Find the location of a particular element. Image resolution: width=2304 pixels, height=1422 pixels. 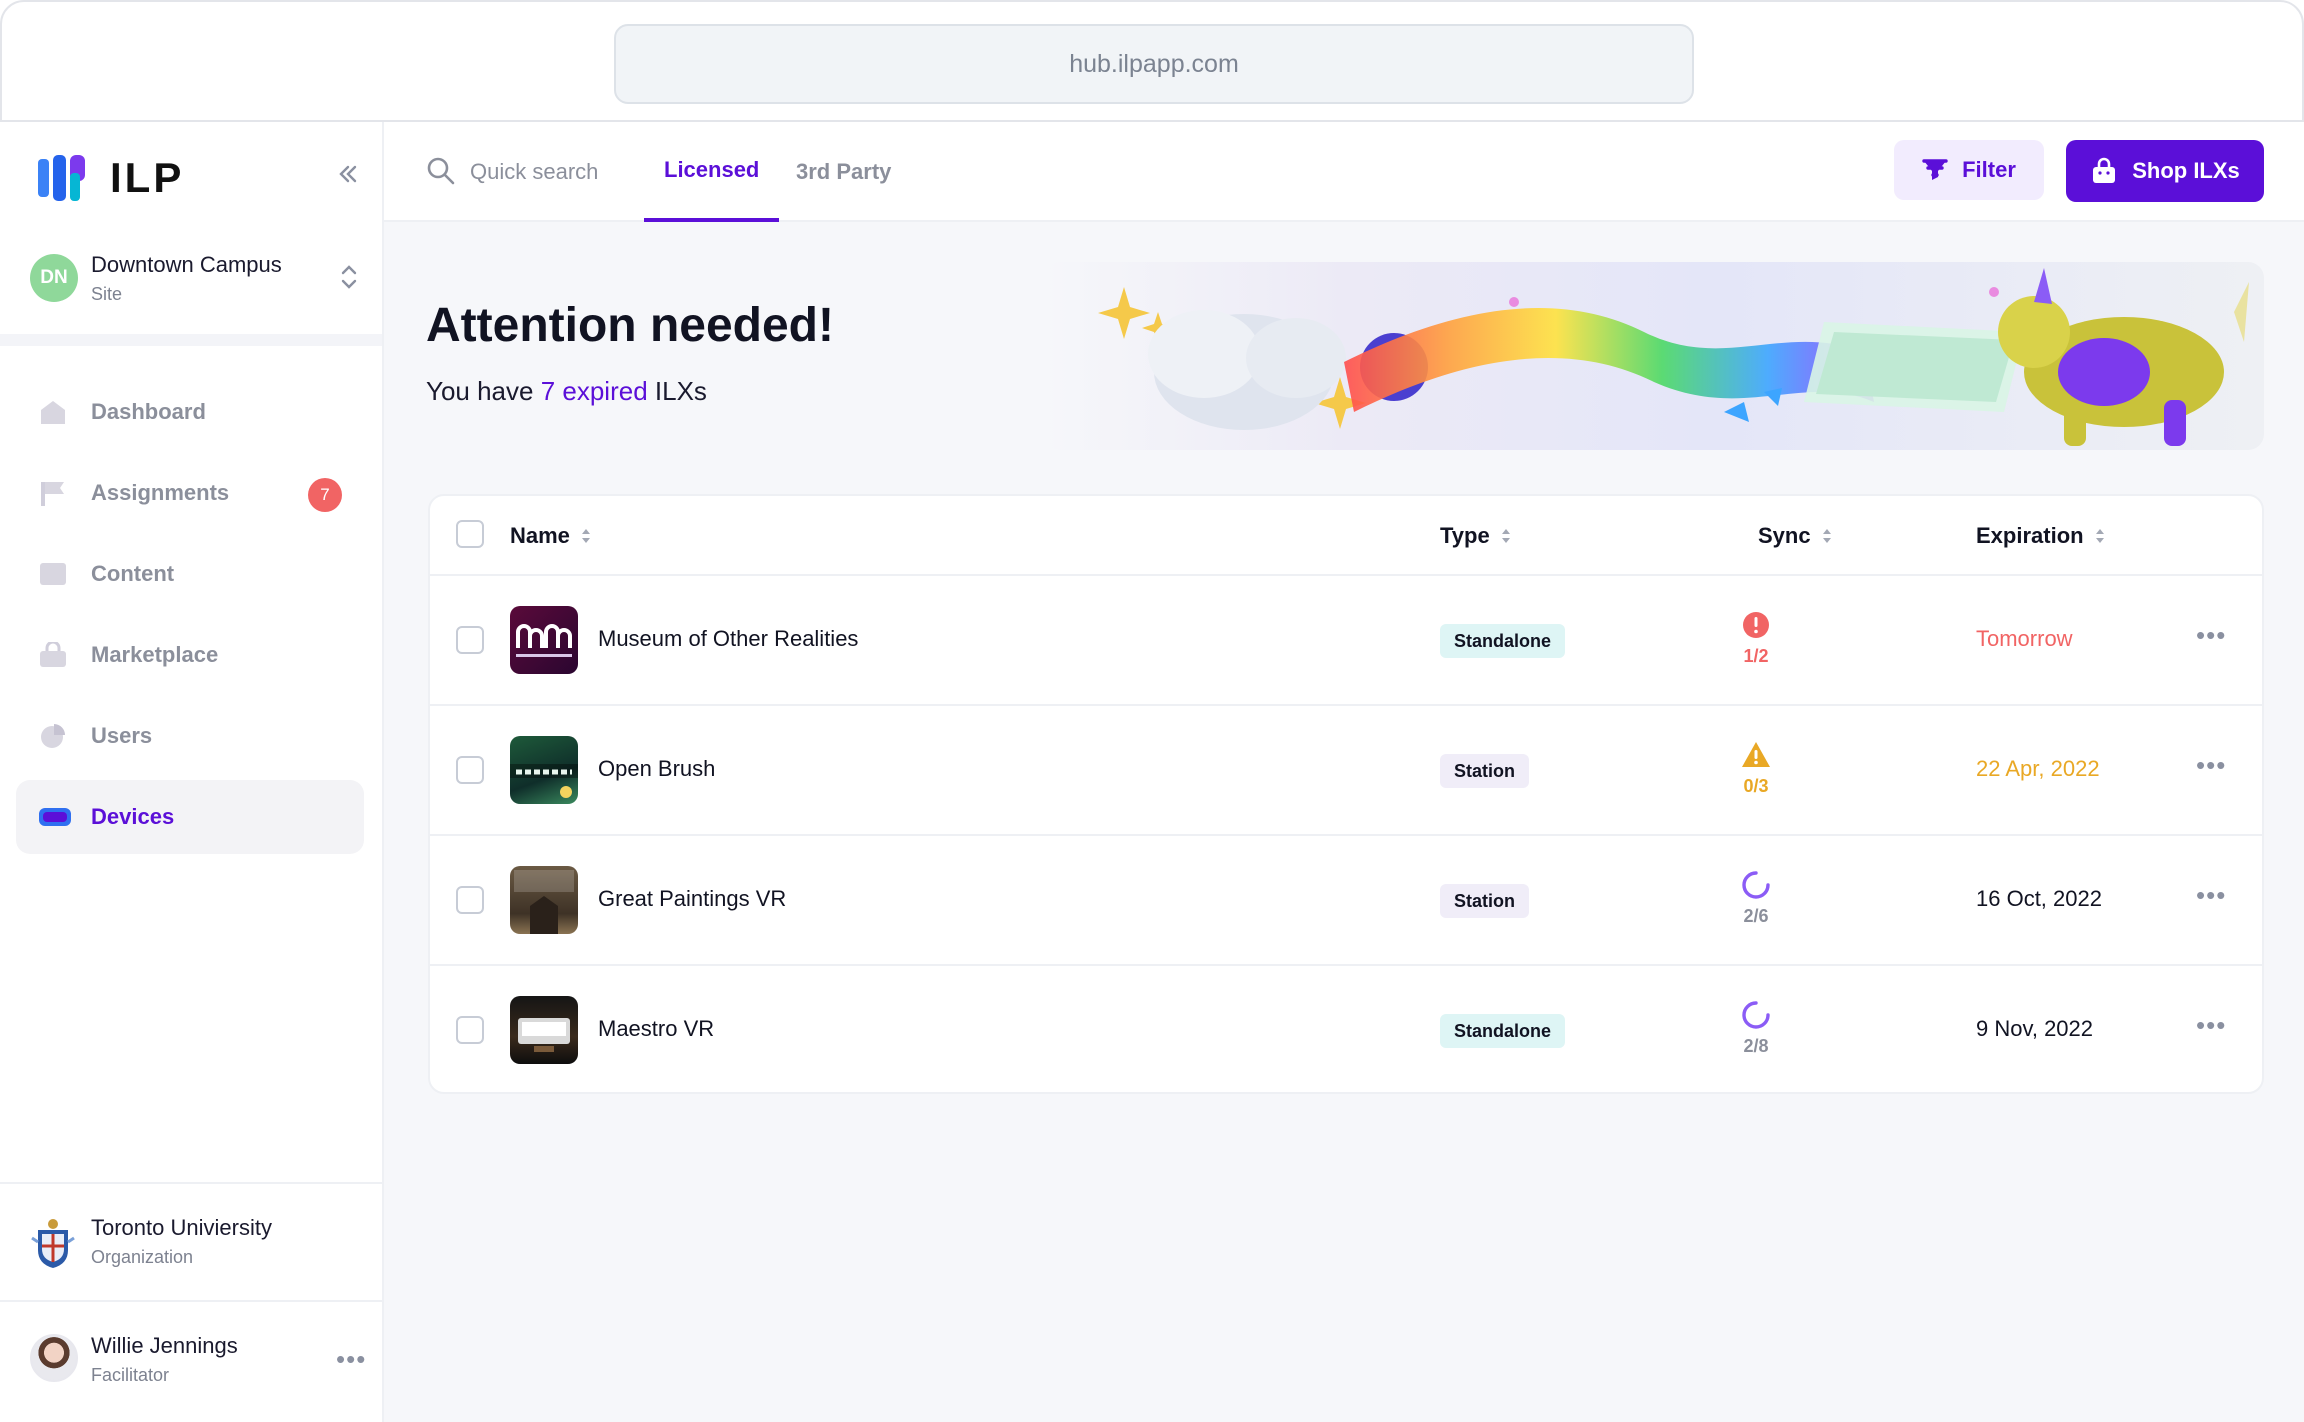

top-bar: Licensed 3rd Party Filter Shop ILXs is located at coordinates (1344, 172).